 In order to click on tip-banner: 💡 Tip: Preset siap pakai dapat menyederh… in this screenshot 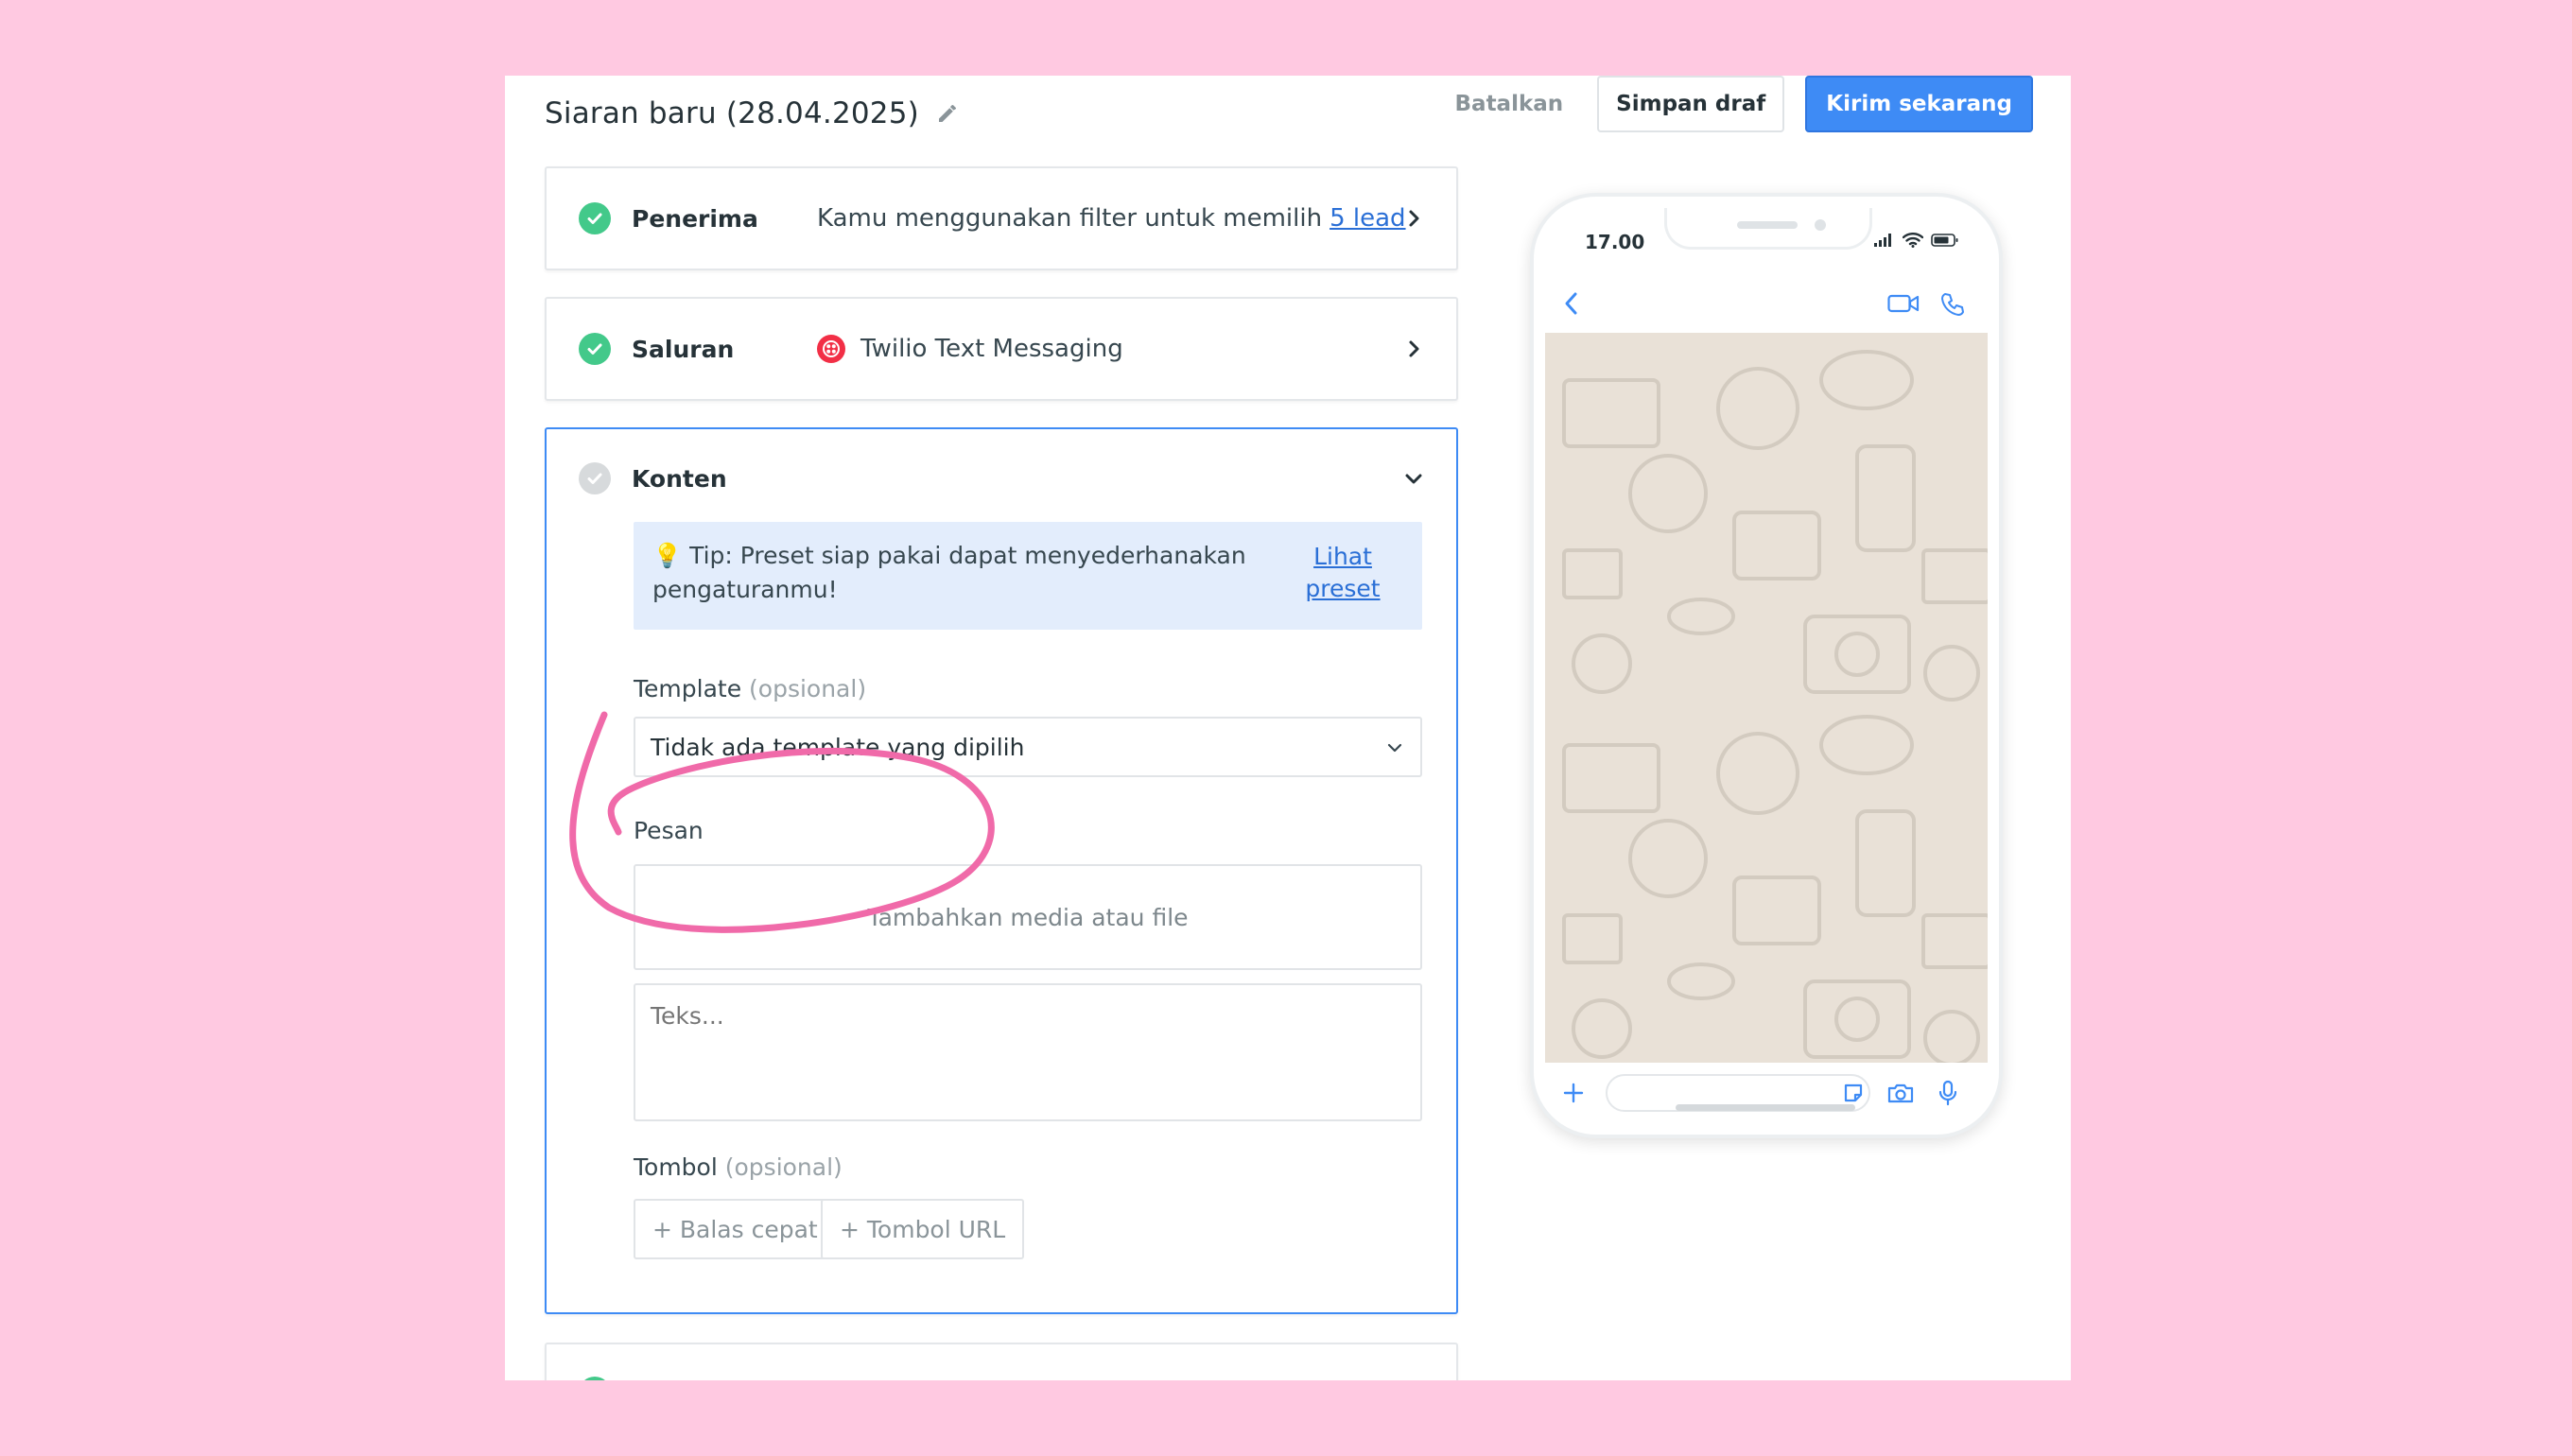, I will do `click(1028, 576)`.